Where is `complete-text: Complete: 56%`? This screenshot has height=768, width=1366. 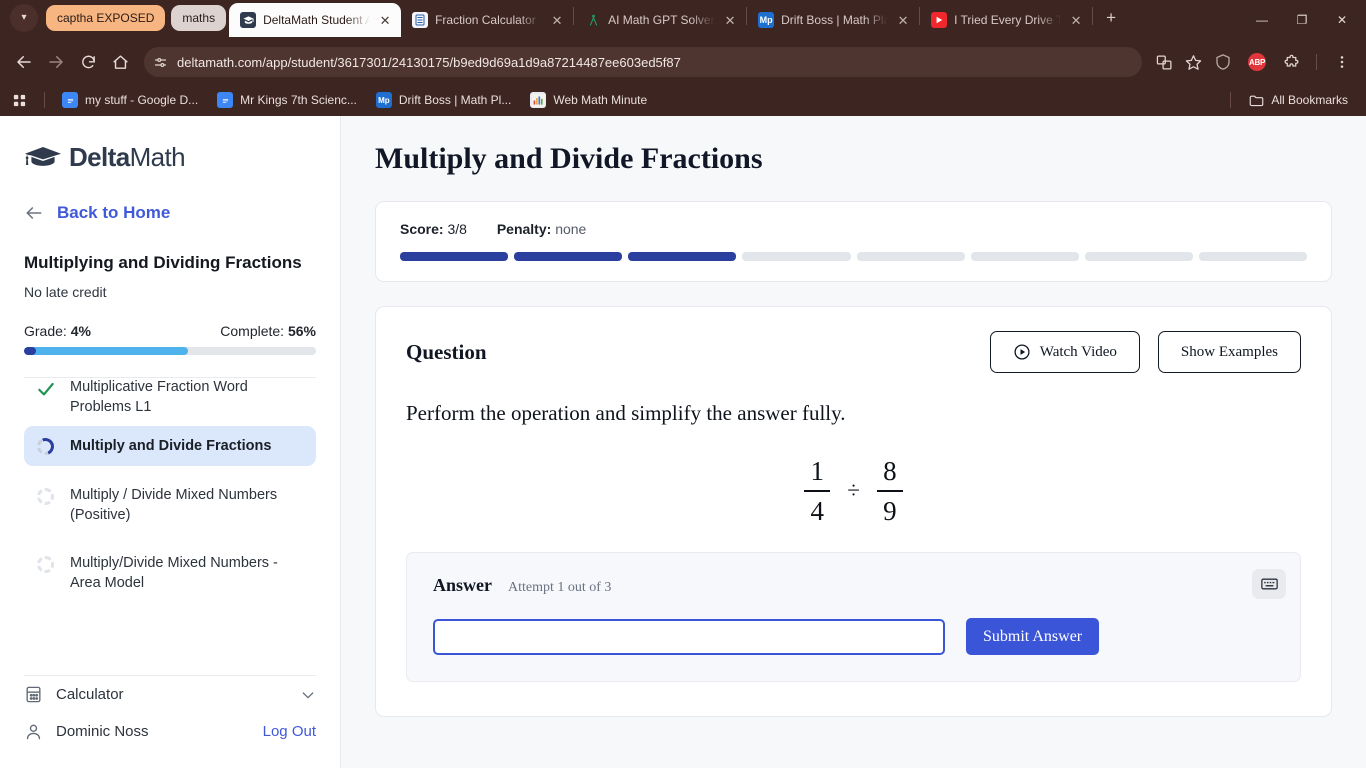
complete-text: Complete: 56% is located at coordinates (268, 331).